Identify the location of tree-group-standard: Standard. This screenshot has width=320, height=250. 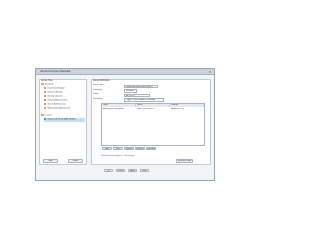
(47, 85).